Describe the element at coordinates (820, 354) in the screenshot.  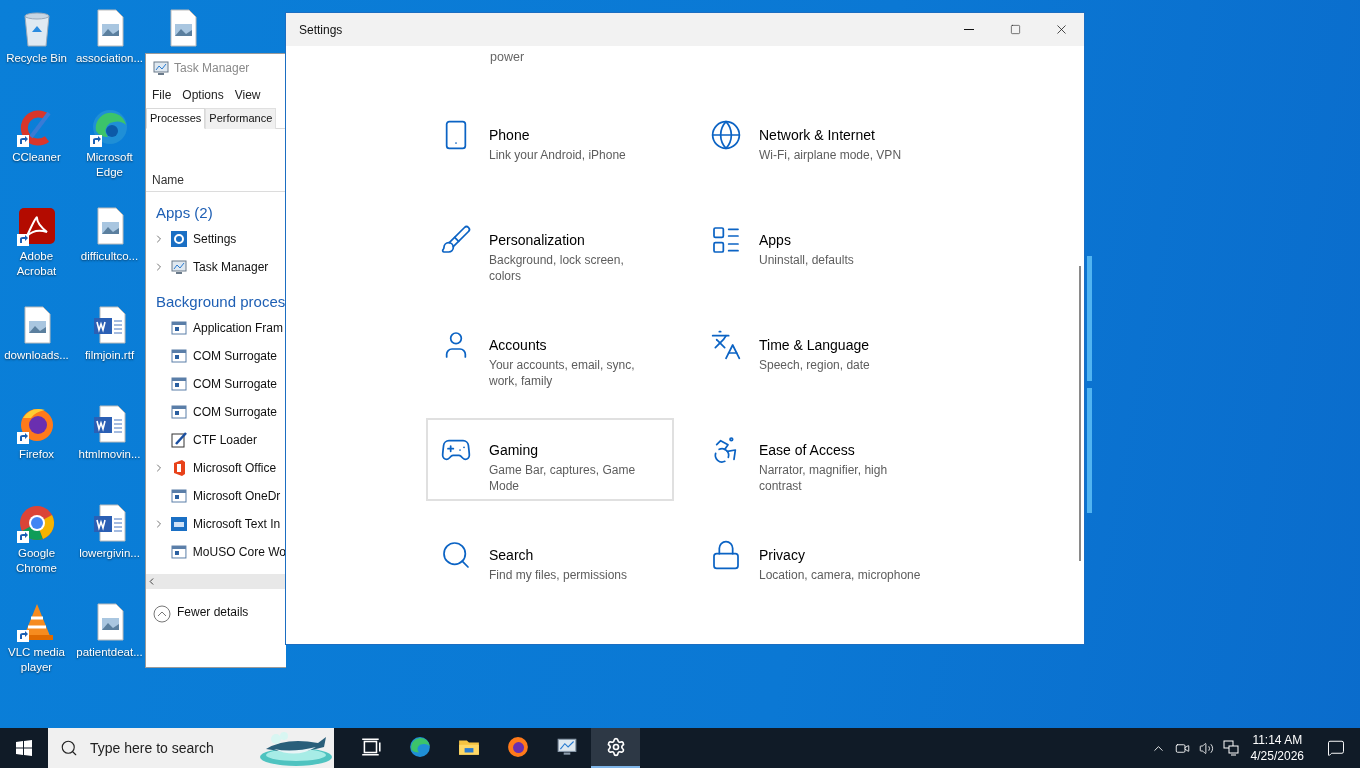
I see `settings-category: Time & Language Speech, region, date` at that location.